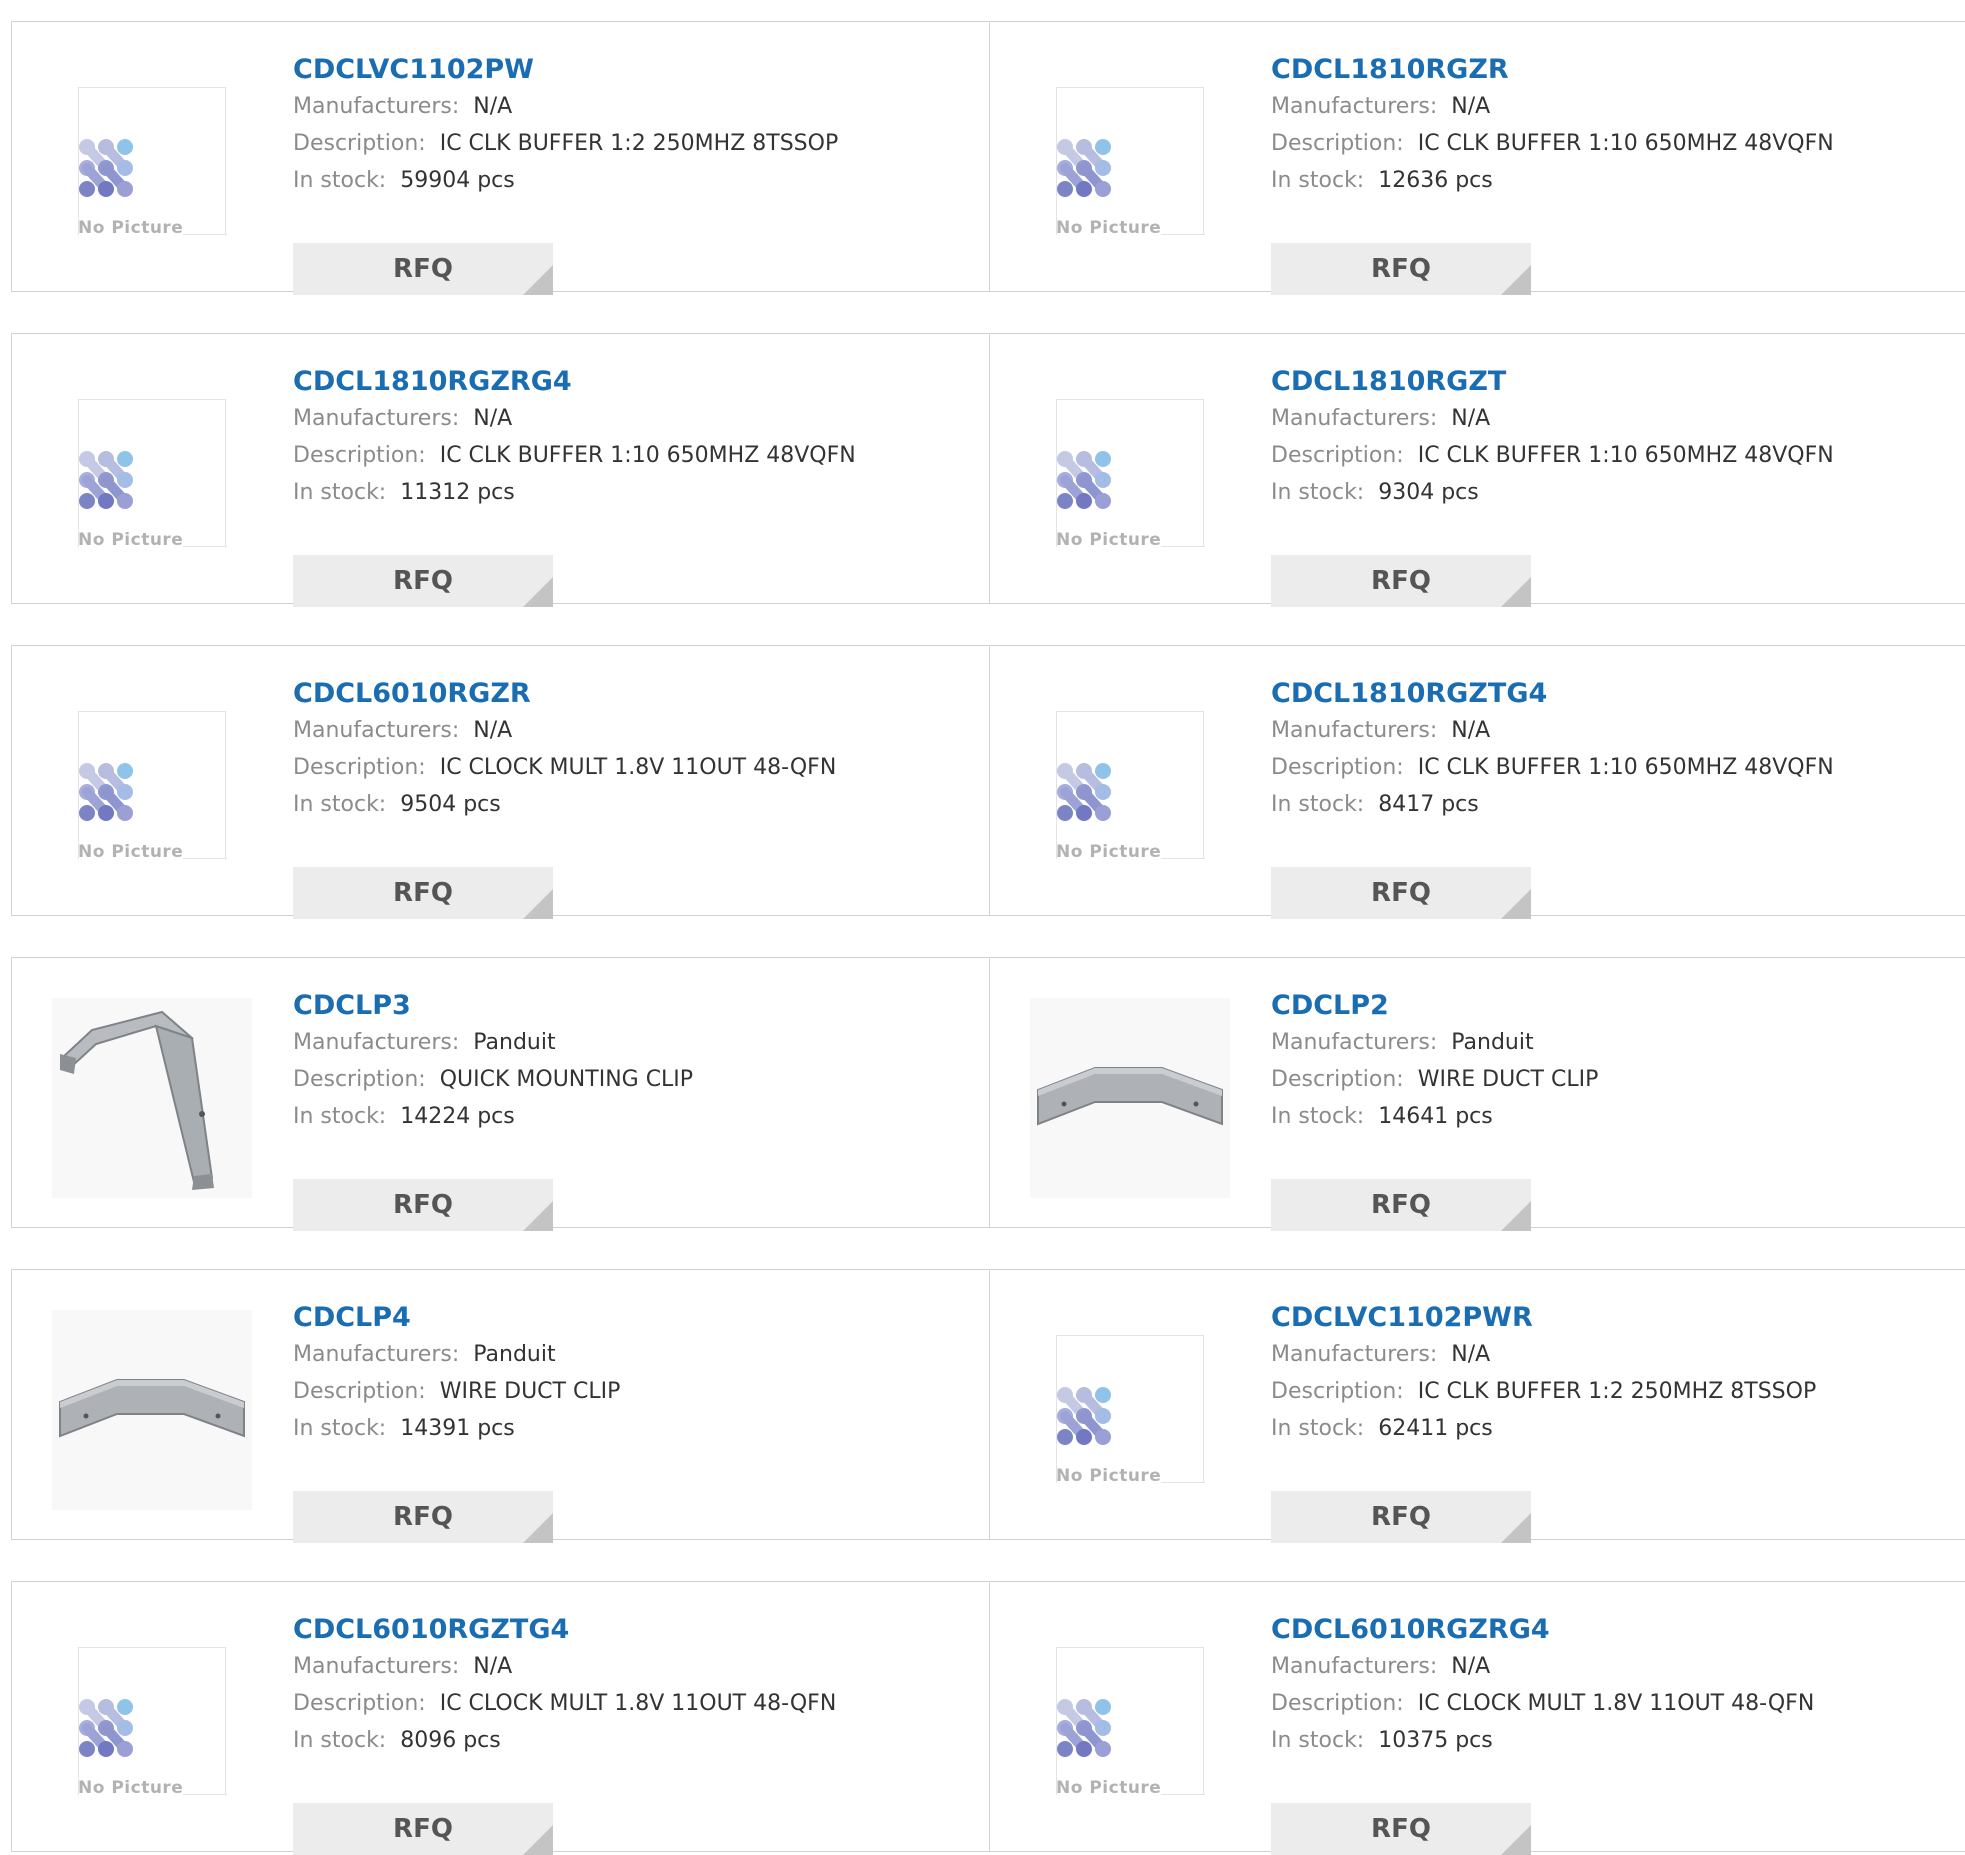 This screenshot has height=1855, width=1965. Describe the element at coordinates (1435, 180) in the screenshot. I see `stock-value: 12636 pcs` at that location.